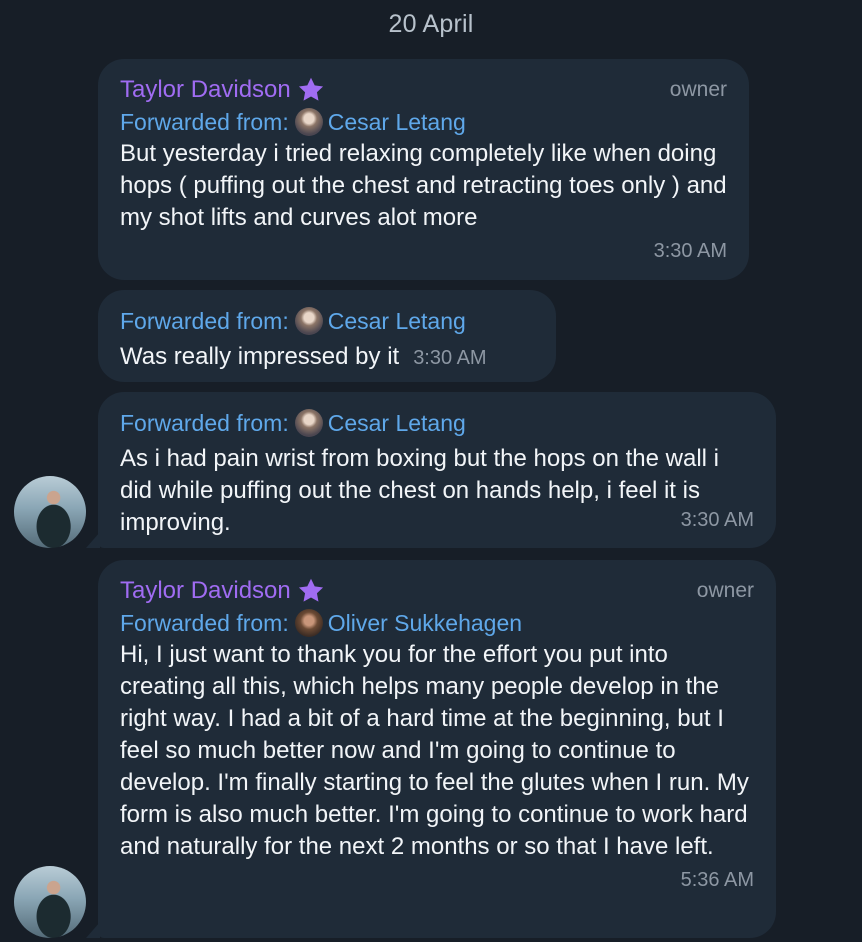 This screenshot has width=862, height=942. I want to click on message-time: 5:36 AM, so click(717, 880).